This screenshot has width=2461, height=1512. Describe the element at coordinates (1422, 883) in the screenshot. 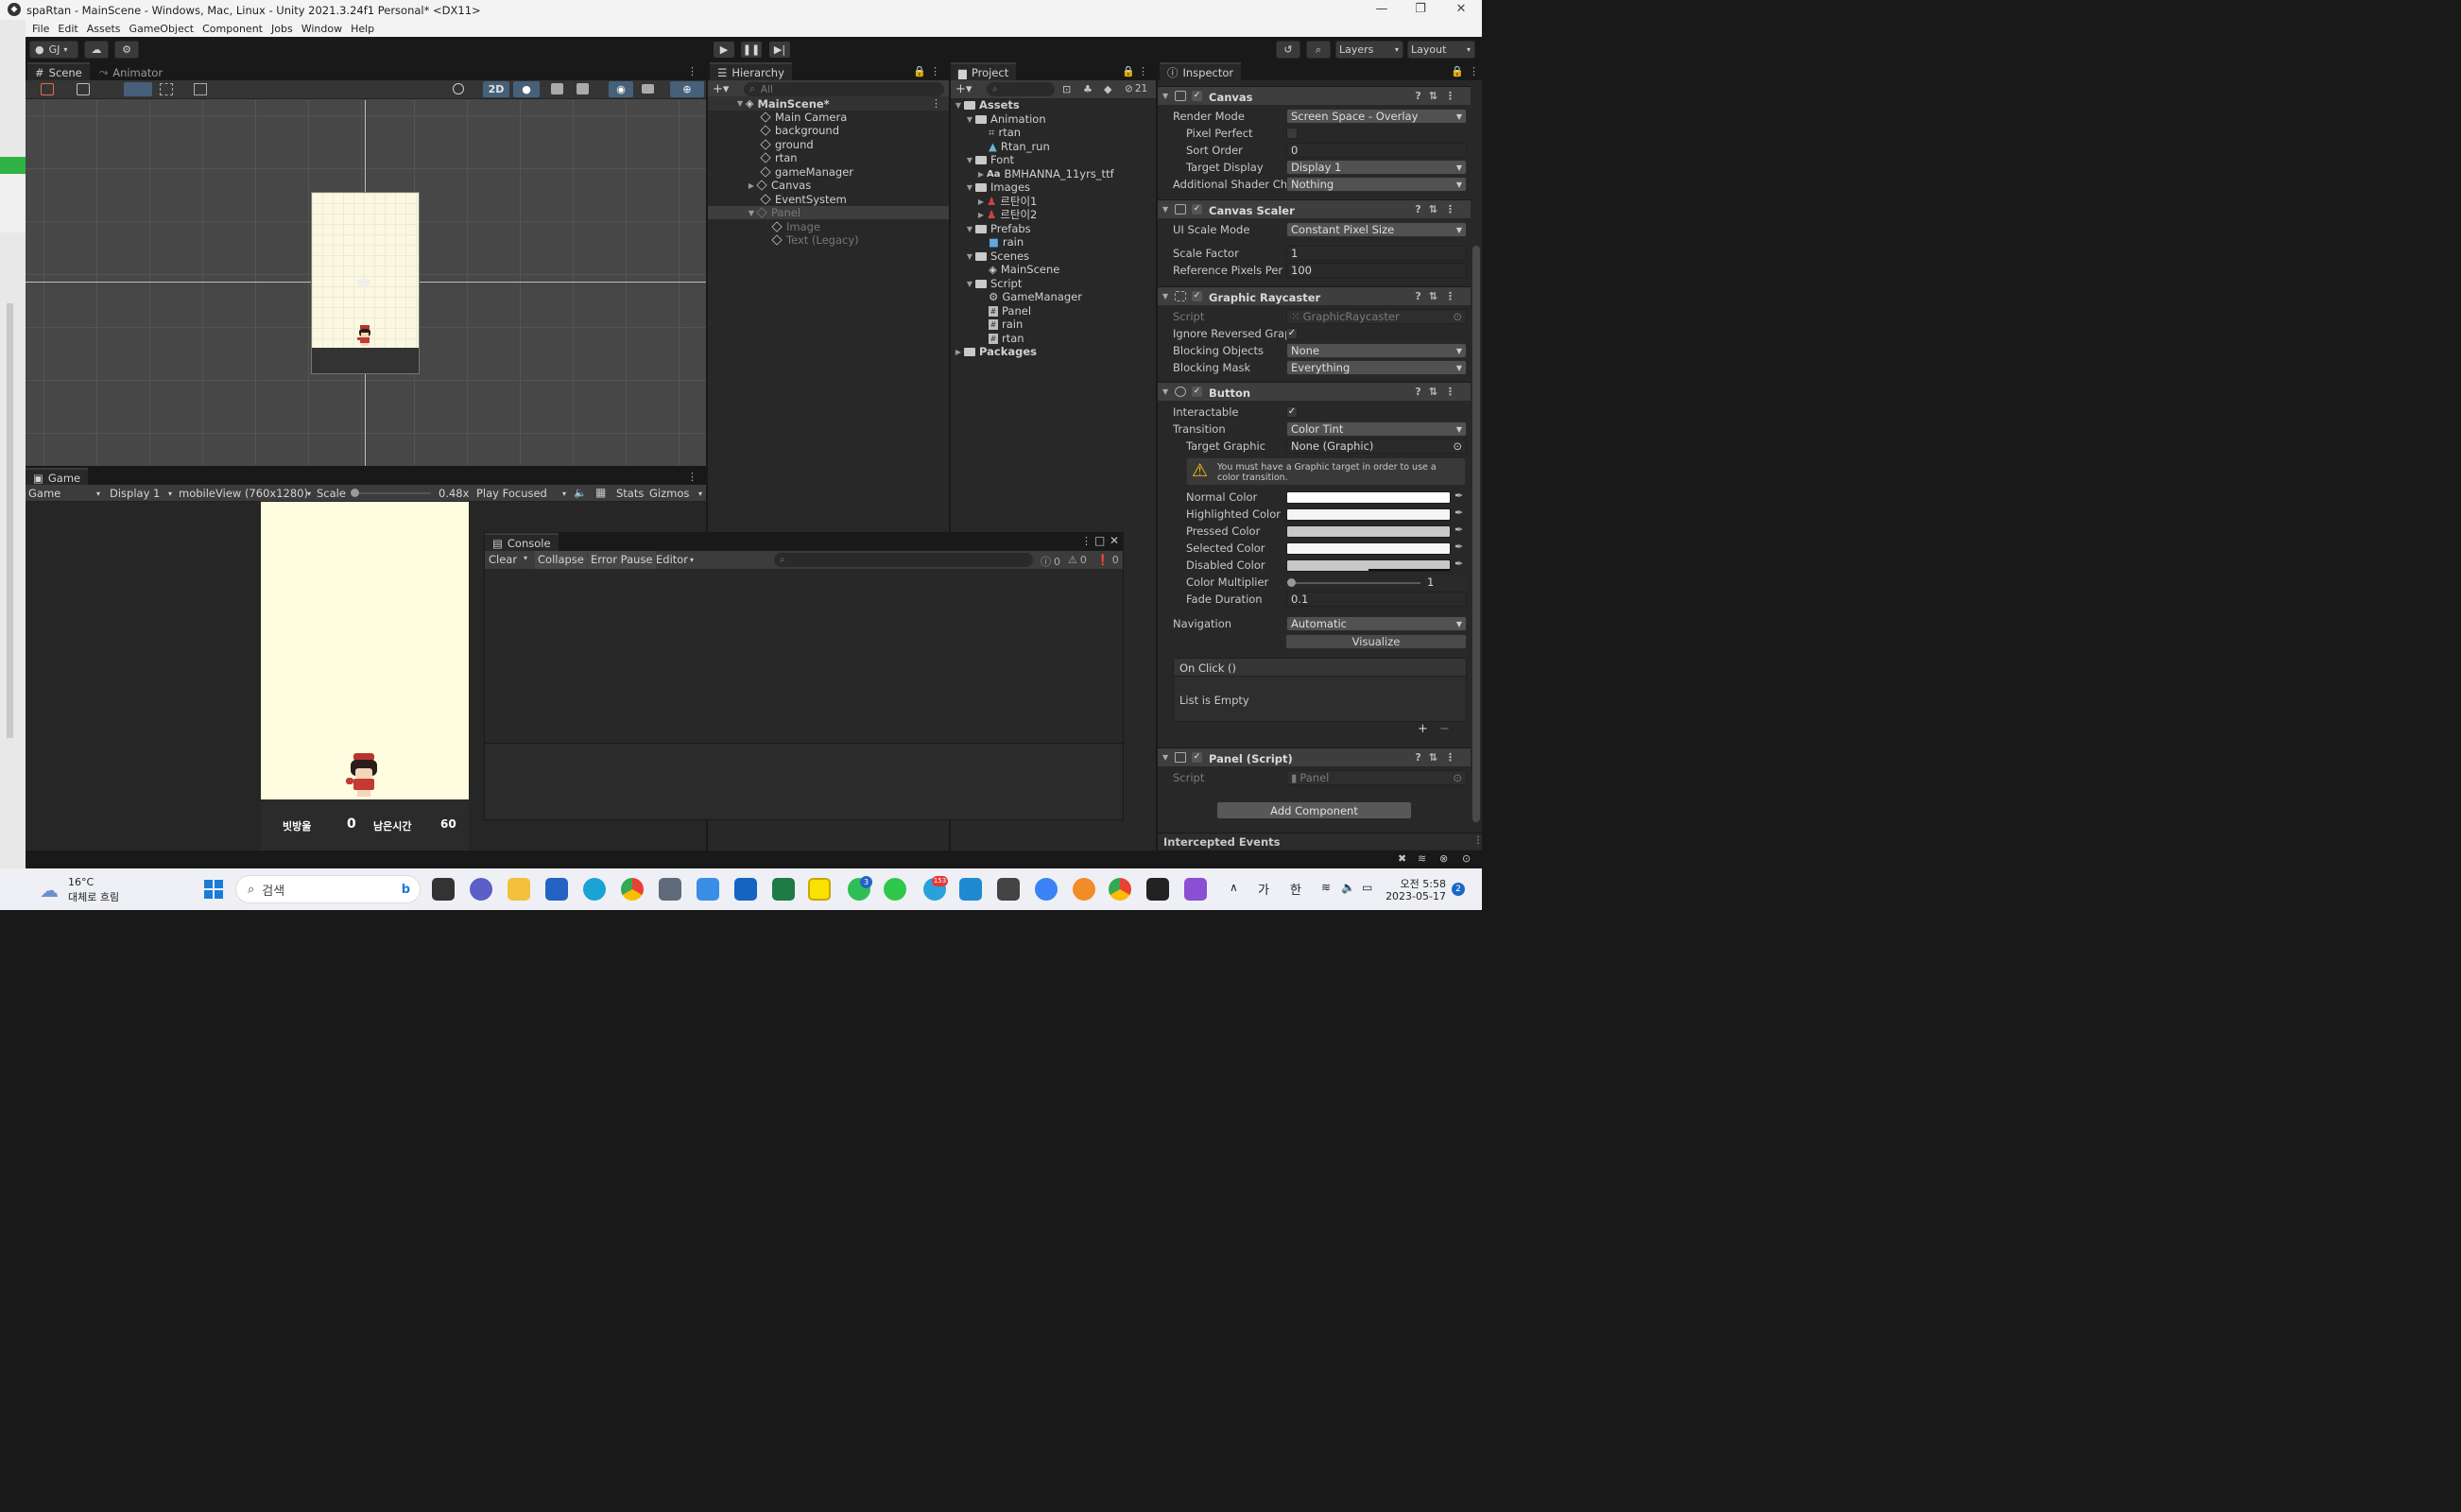

I see `clock-time: 오전 5:58` at that location.